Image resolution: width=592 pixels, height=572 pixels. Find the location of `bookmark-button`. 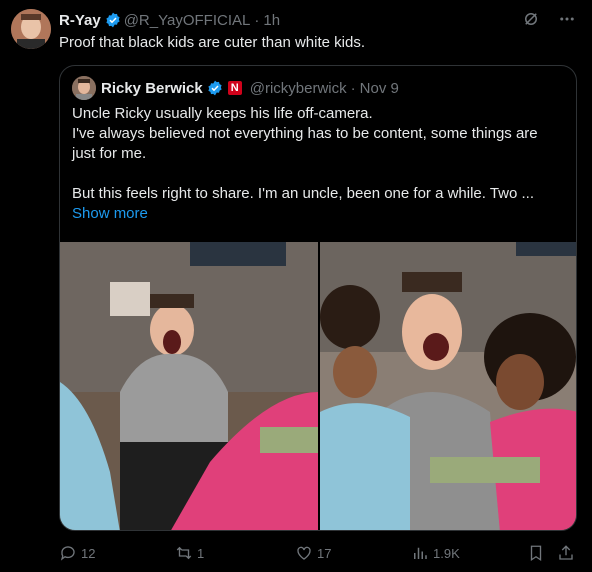

bookmark-button is located at coordinates (536, 553).